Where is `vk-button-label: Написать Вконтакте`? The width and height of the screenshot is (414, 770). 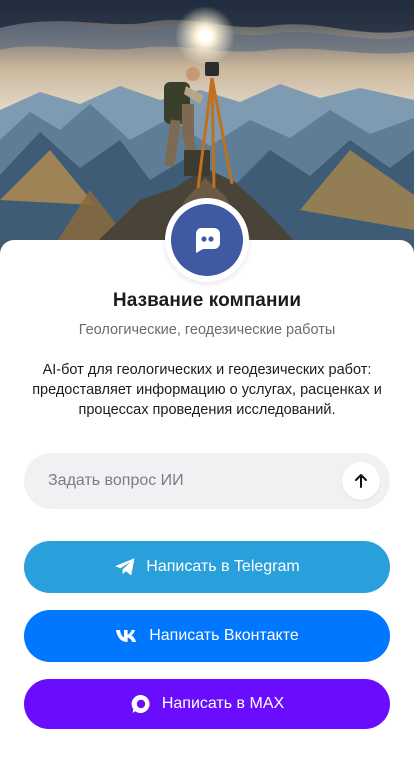
vk-button-label: Написать Вконтакте is located at coordinates (224, 635).